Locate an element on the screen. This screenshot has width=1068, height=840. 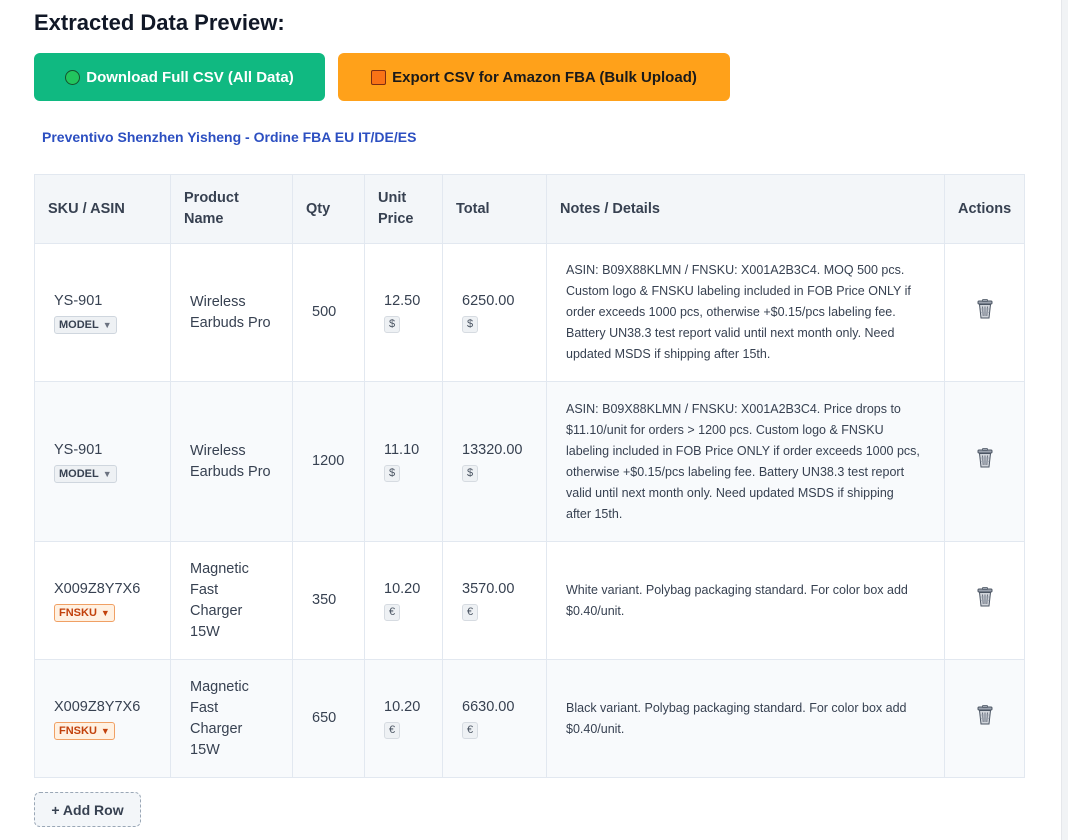
qty-cell: 500 is located at coordinates (328, 312).